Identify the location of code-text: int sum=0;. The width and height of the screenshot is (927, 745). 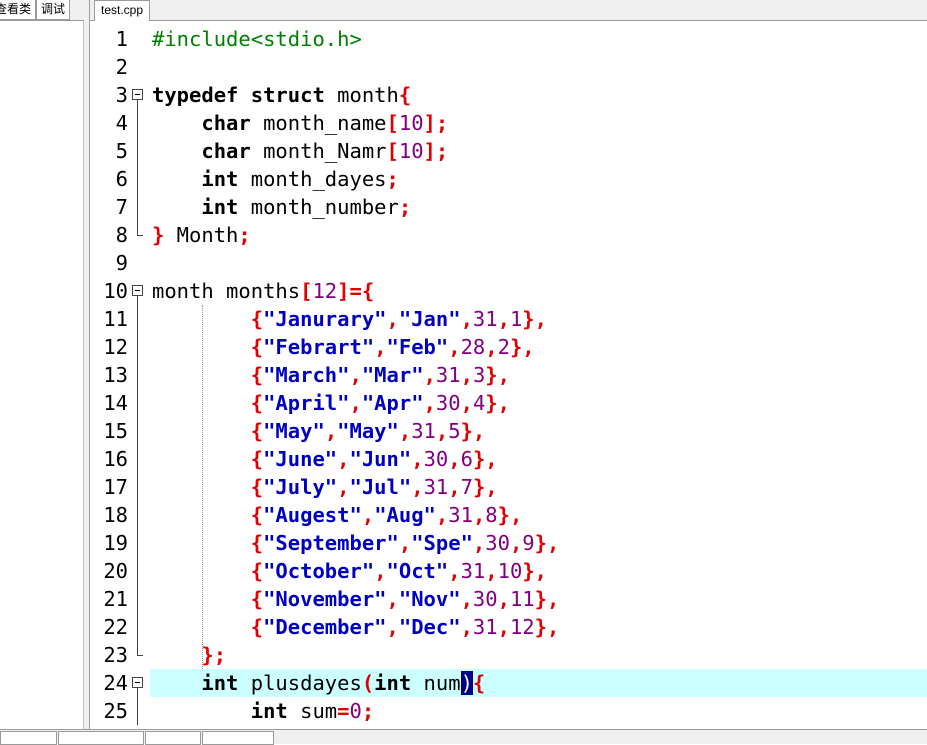
(538, 711).